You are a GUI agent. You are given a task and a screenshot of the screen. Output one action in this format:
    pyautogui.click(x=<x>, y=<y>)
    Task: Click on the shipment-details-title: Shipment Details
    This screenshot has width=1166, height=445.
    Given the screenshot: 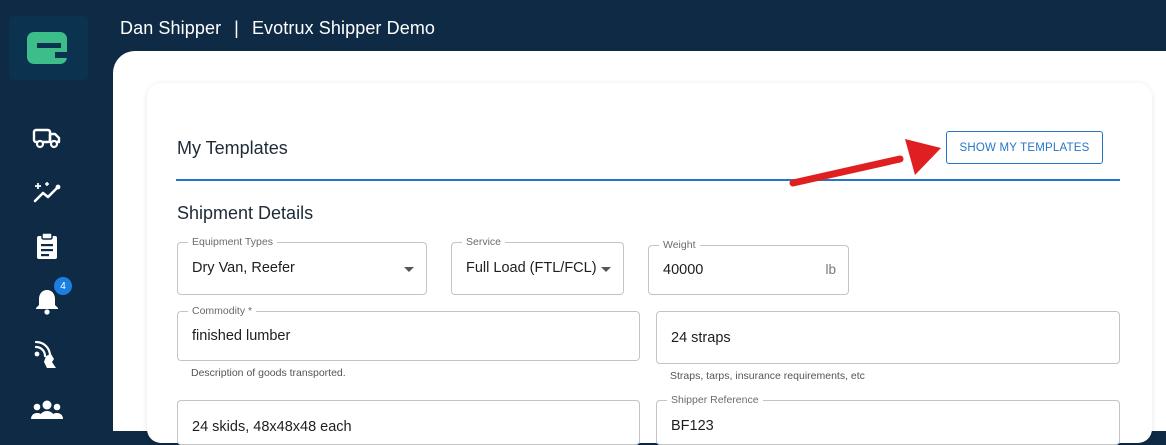 What is the action you would take?
    pyautogui.click(x=245, y=213)
    